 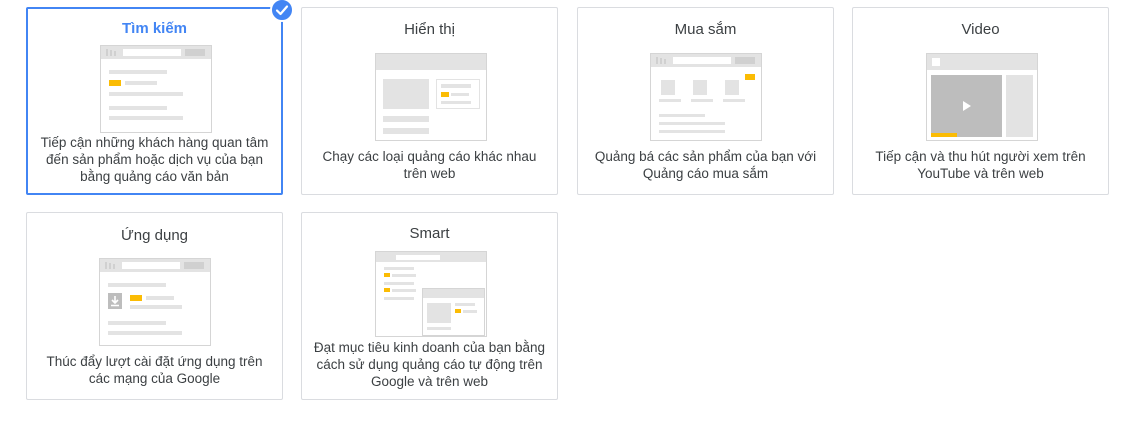 I want to click on card-title: Ứng dụng, so click(x=154, y=235).